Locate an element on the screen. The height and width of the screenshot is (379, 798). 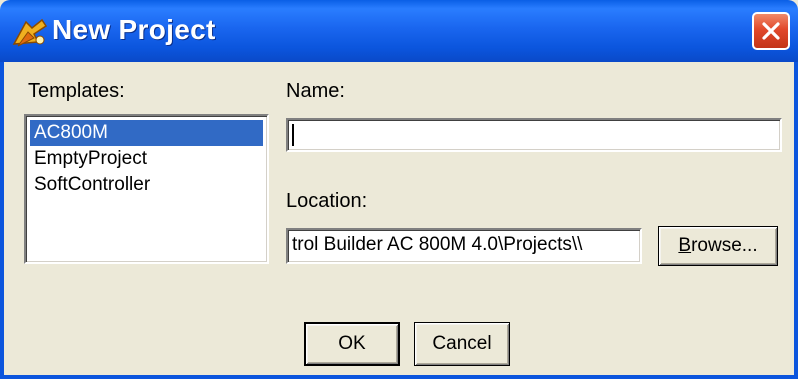
project-wizard-icon is located at coordinates (30, 32).